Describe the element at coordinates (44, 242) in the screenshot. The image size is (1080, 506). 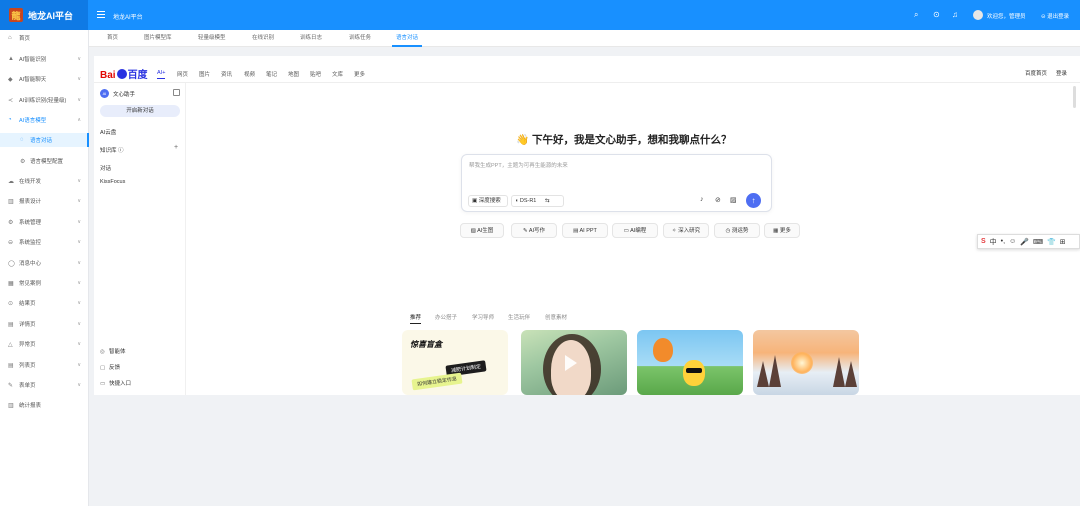
I see `sidebar-item-monitor: ⊖ 系统监控 ∨` at that location.